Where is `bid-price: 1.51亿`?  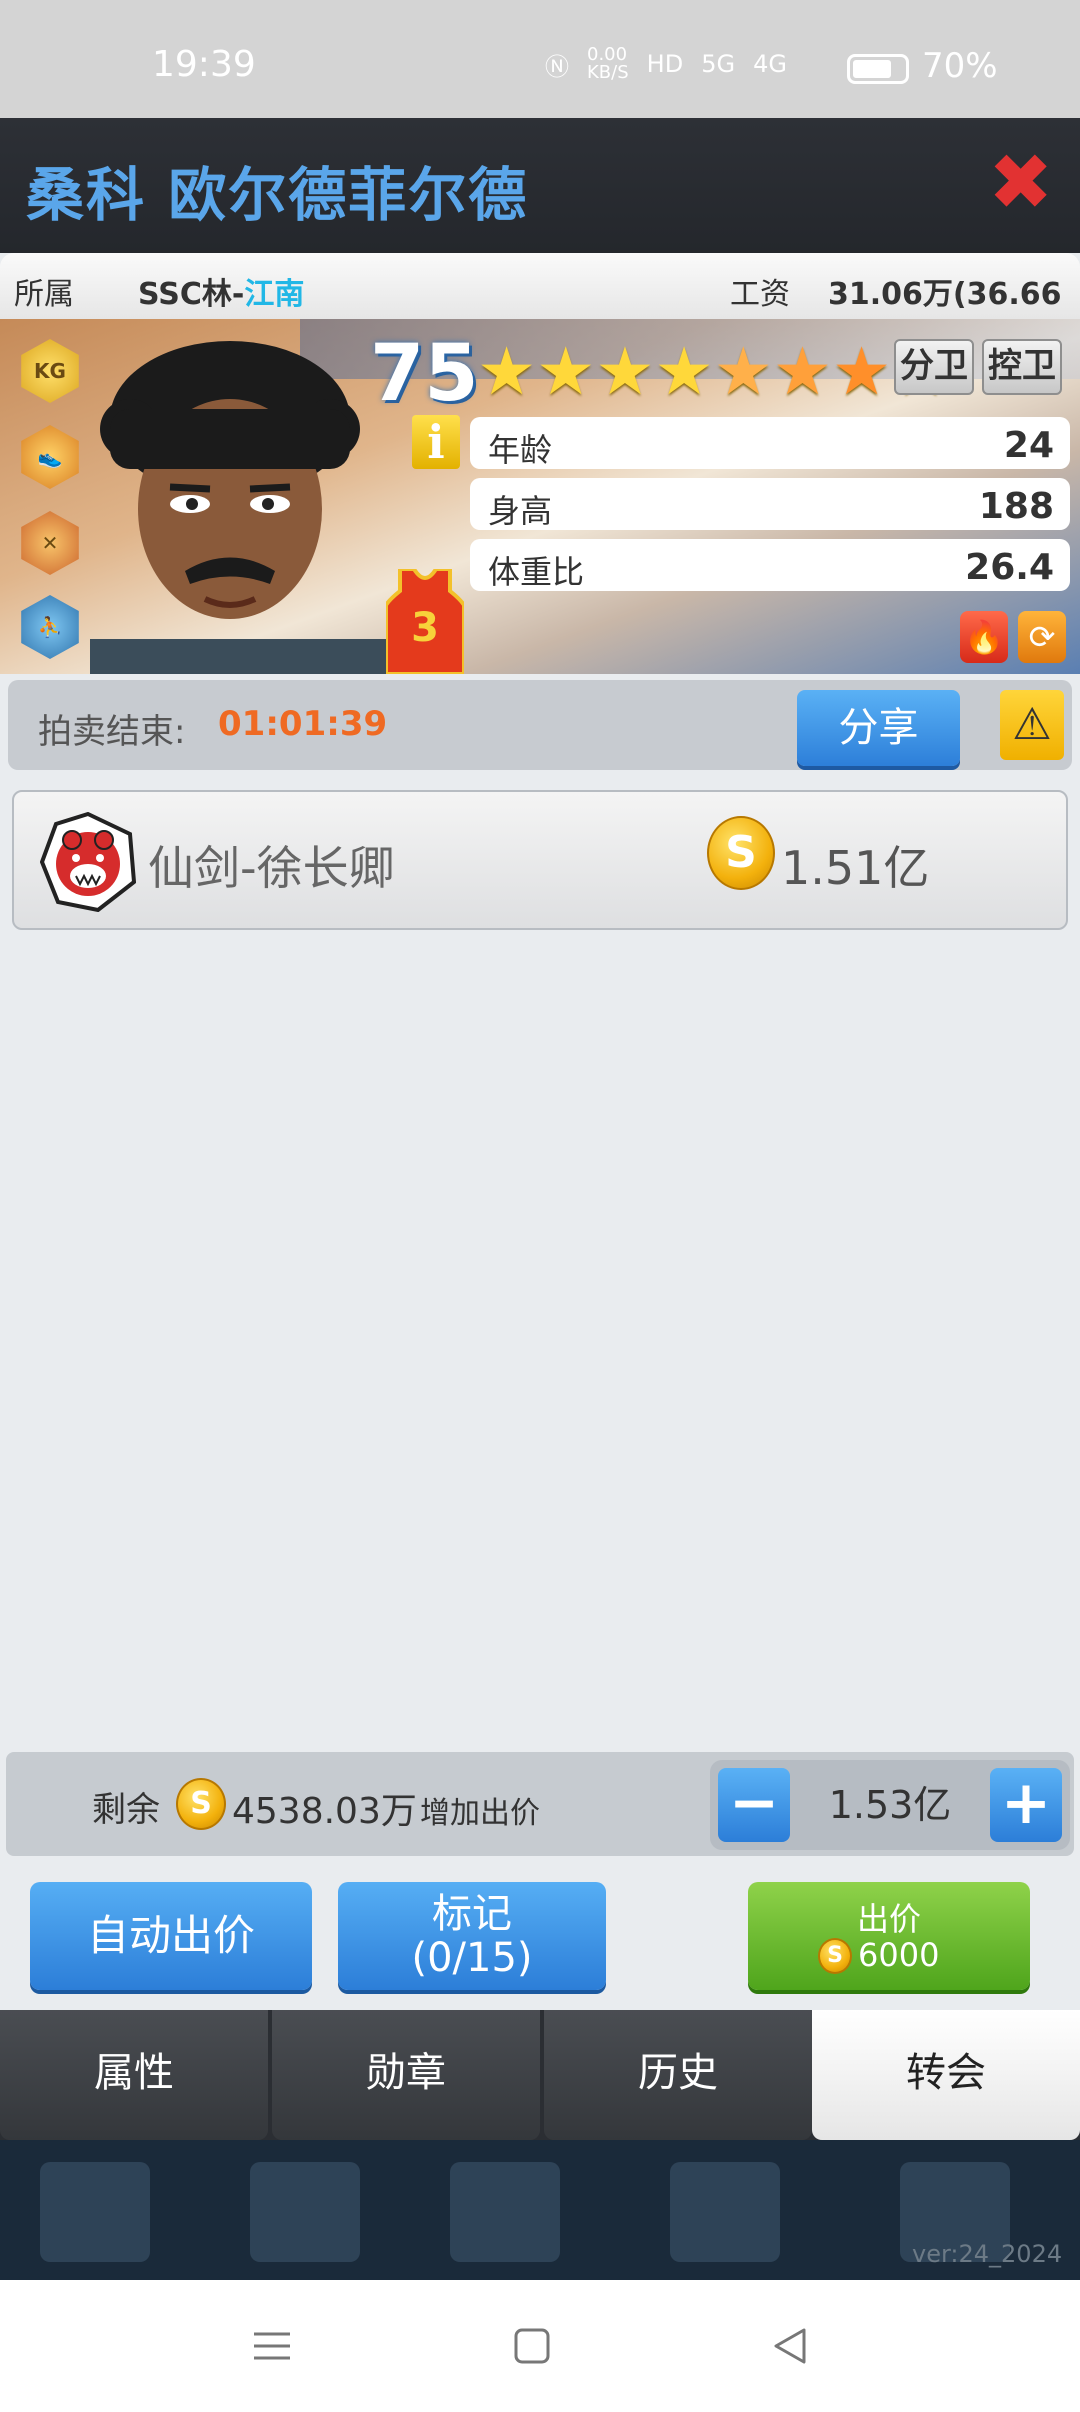
bid-price: 1.51亿 is located at coordinates (855, 868).